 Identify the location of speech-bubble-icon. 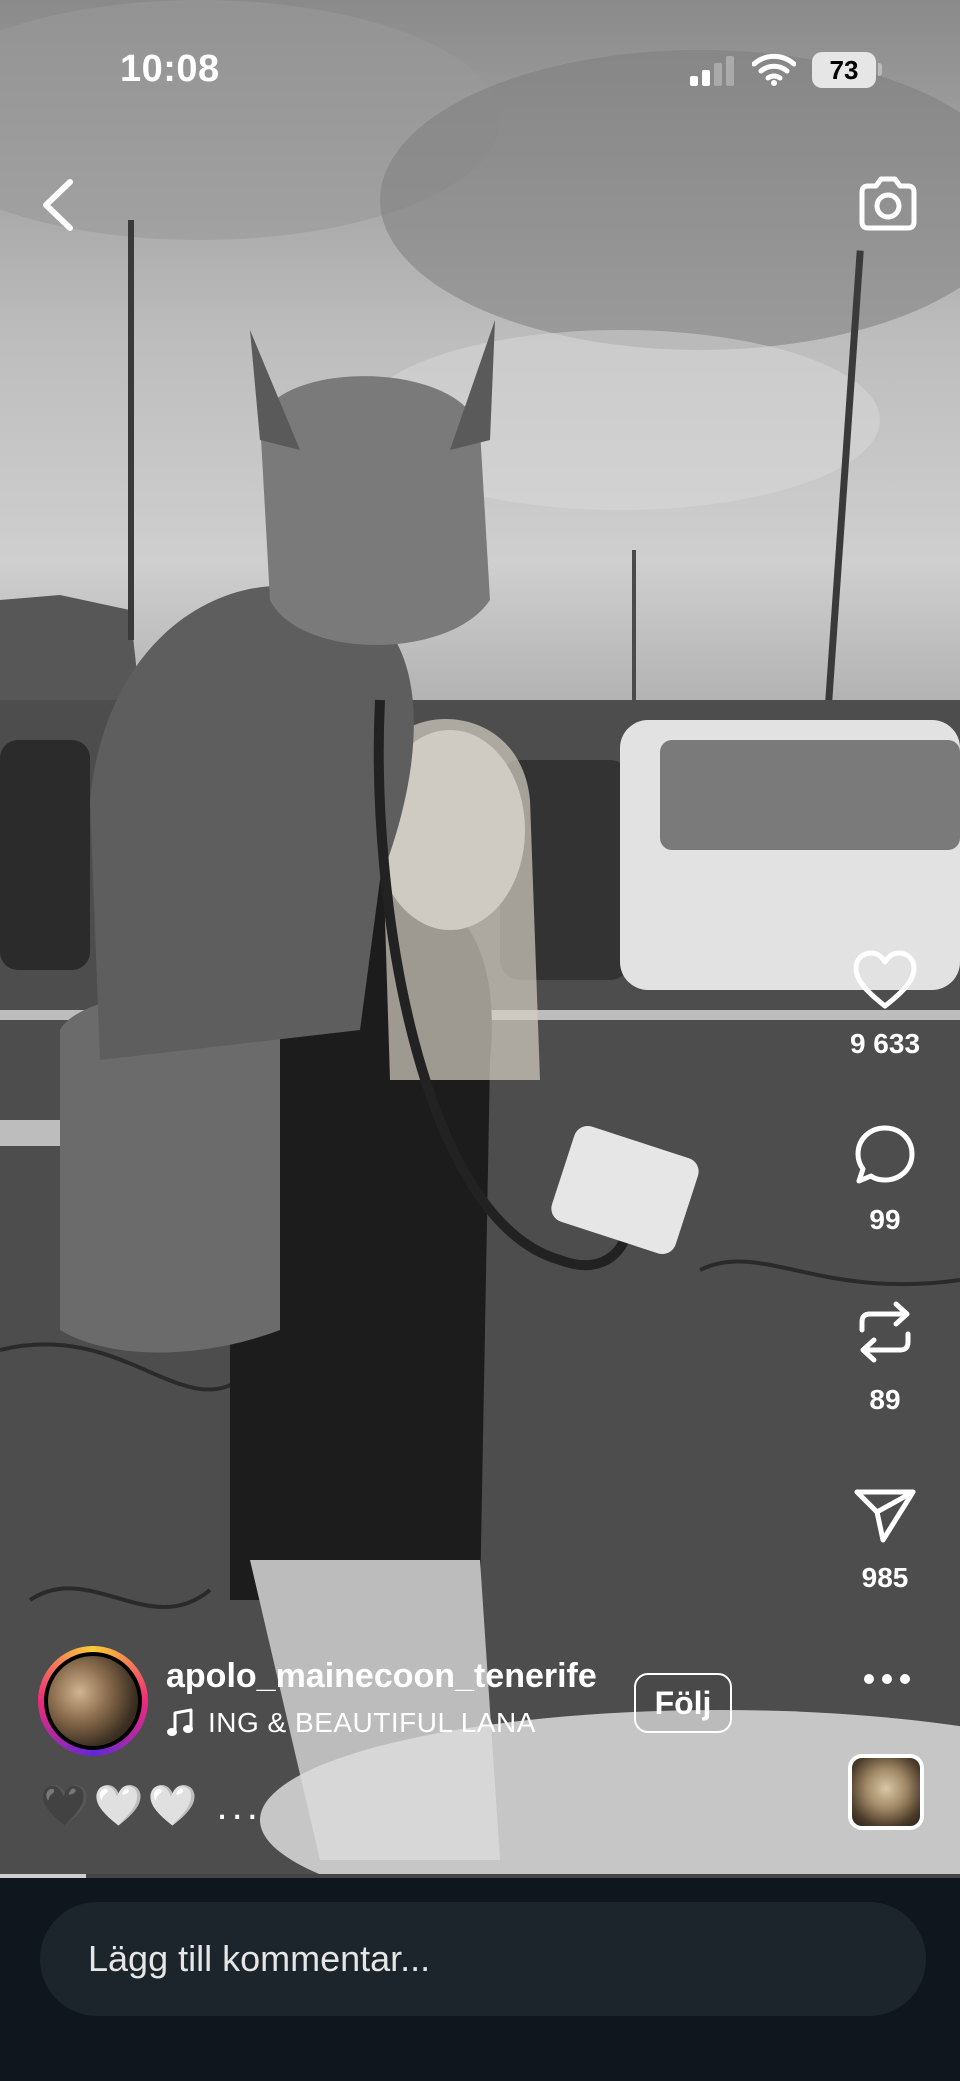
(885, 1154).